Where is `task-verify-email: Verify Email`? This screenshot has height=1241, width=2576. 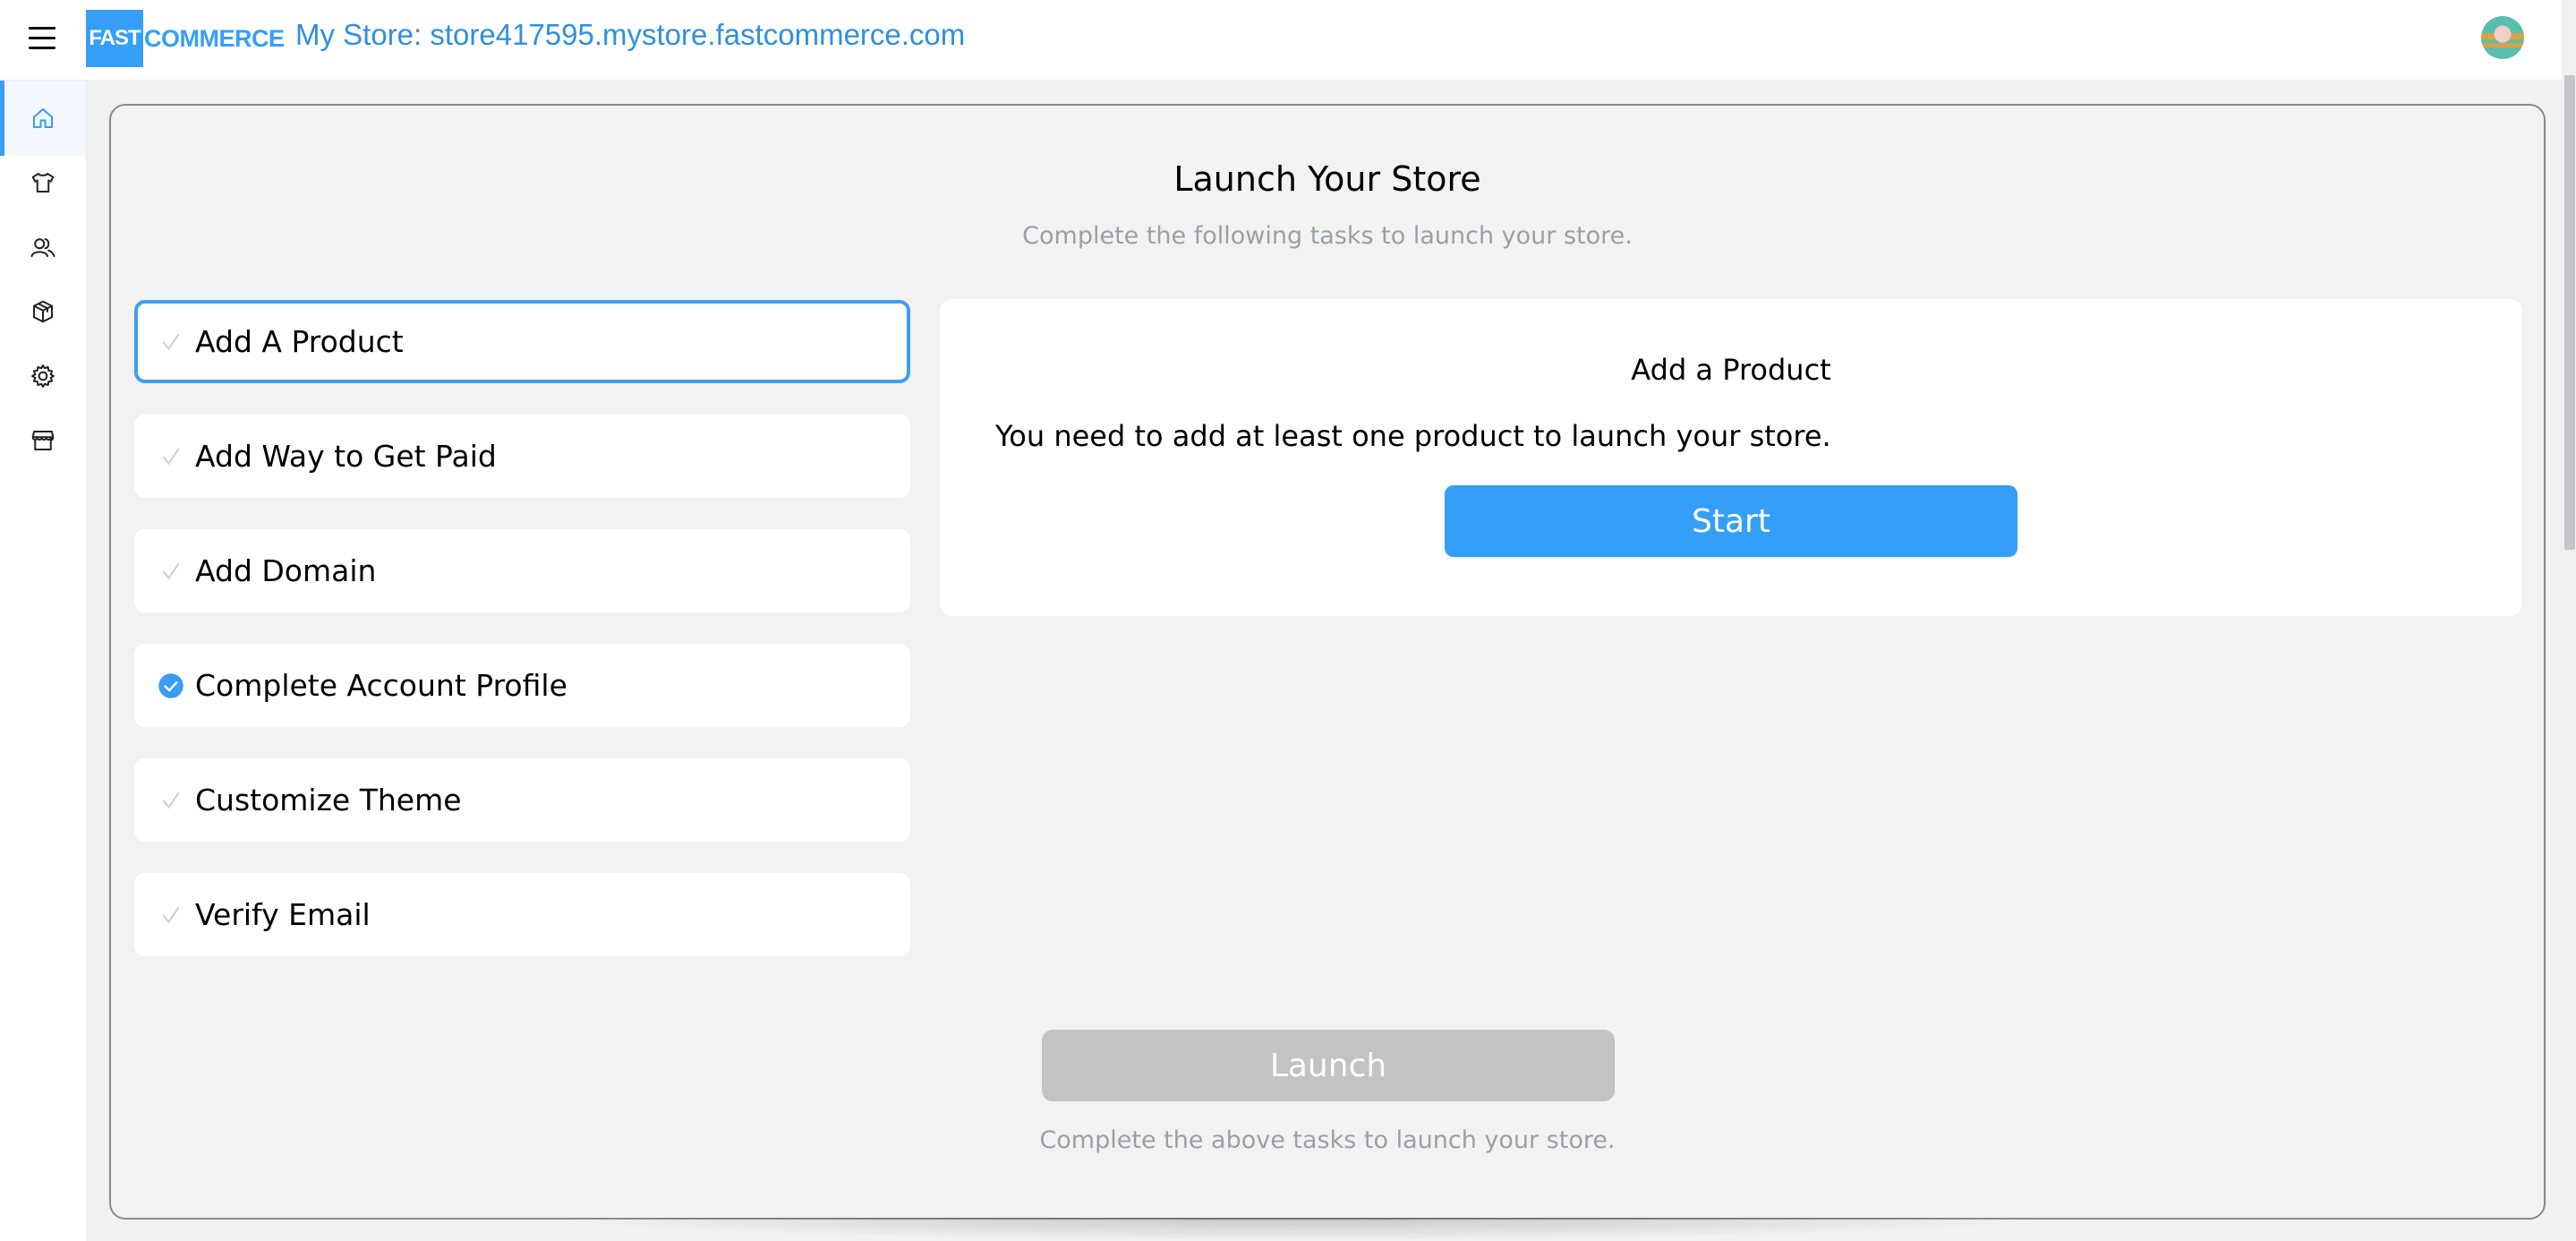 task-verify-email: Verify Email is located at coordinates (522, 915).